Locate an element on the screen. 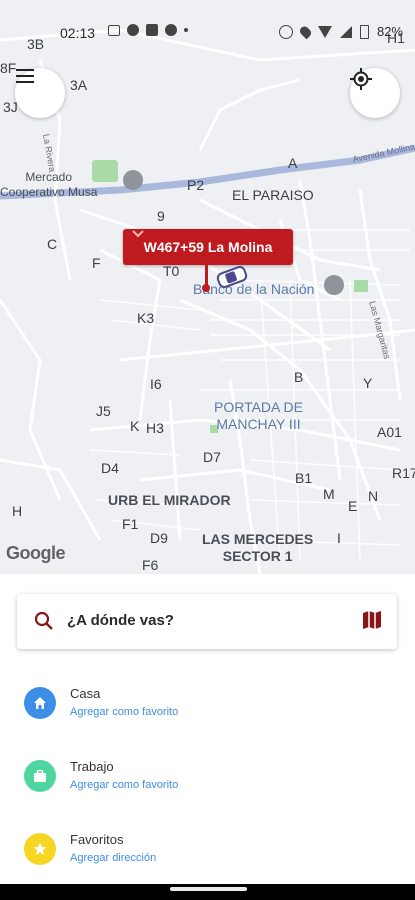  map-label-h: H is located at coordinates (17, 511).